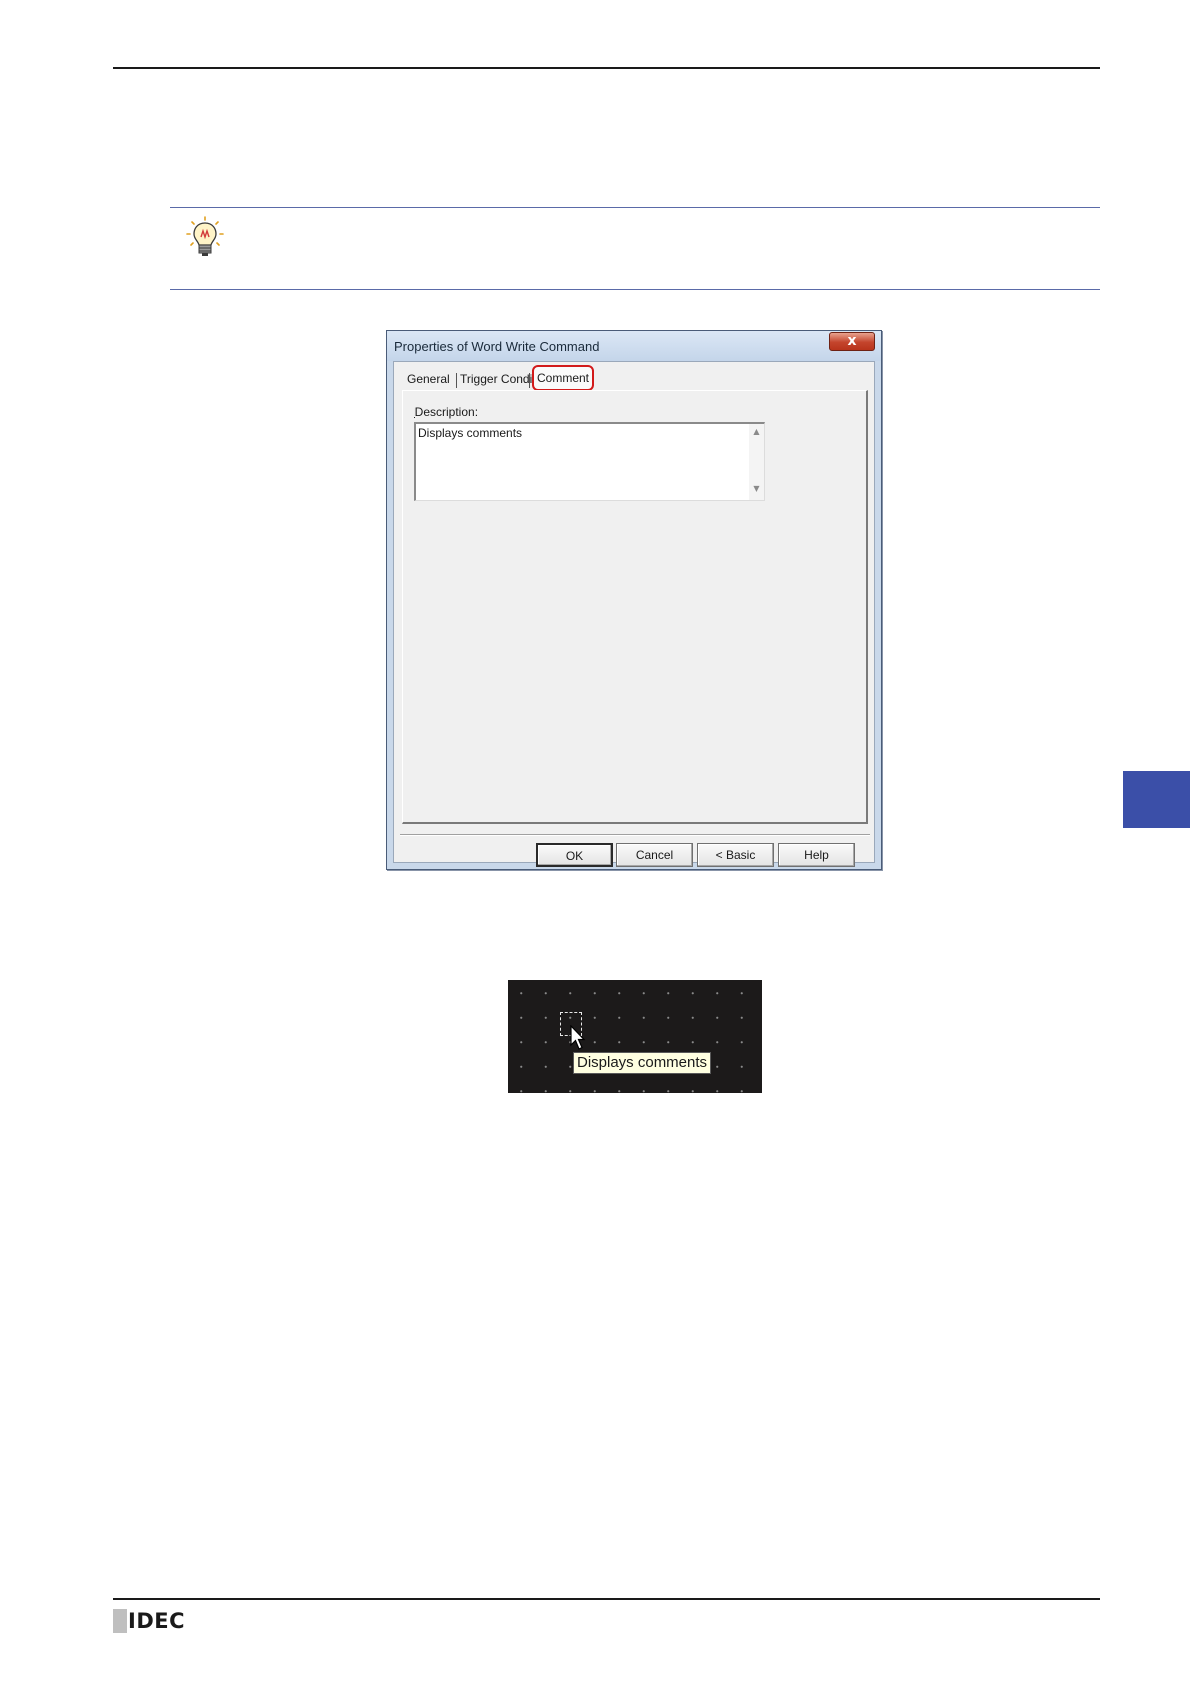  I want to click on mouse-pointer-icon, so click(578, 1037).